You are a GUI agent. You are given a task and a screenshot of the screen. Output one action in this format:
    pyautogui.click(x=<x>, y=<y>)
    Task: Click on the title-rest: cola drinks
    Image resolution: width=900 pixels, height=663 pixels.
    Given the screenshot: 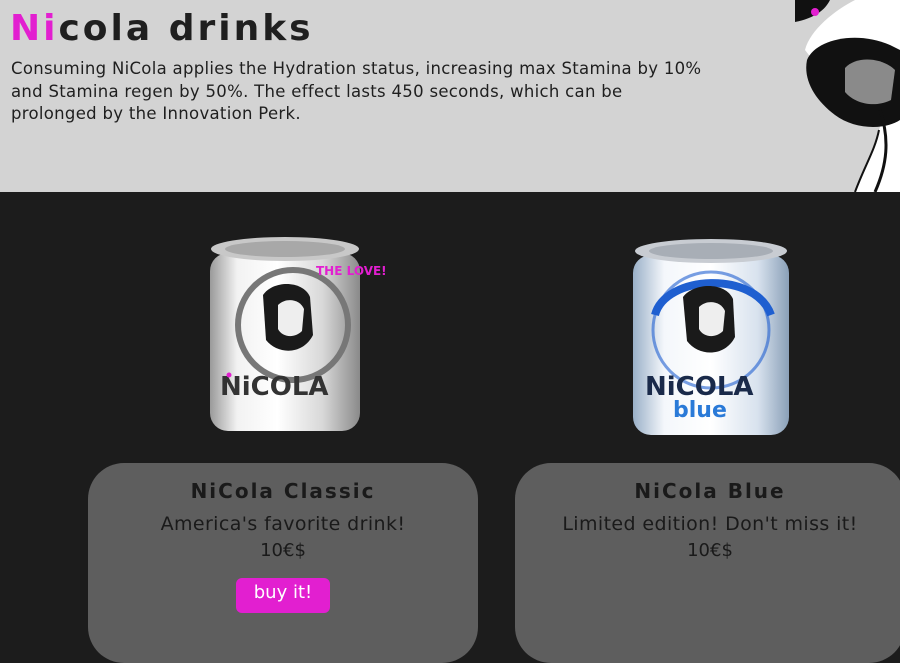 What is the action you would take?
    pyautogui.click(x=186, y=28)
    